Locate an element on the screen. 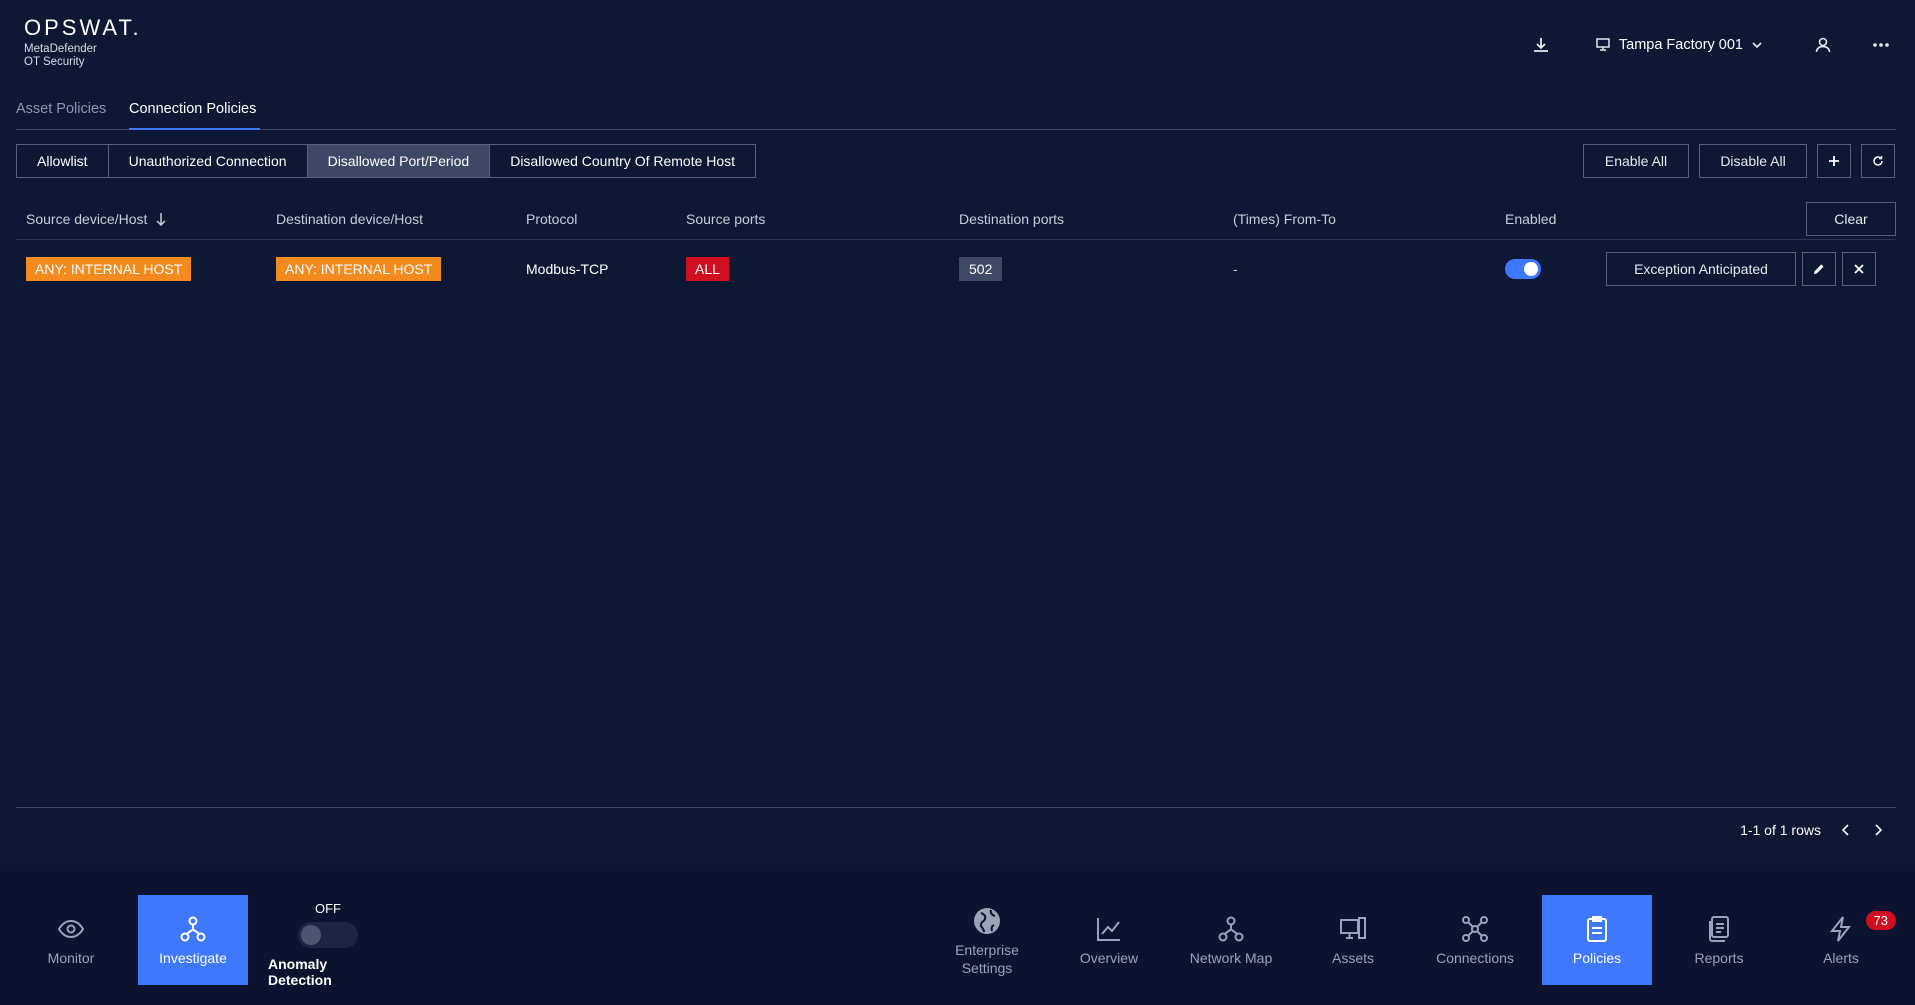 The width and height of the screenshot is (1915, 1005). column-destination-host: Destination device/Host is located at coordinates (349, 219).